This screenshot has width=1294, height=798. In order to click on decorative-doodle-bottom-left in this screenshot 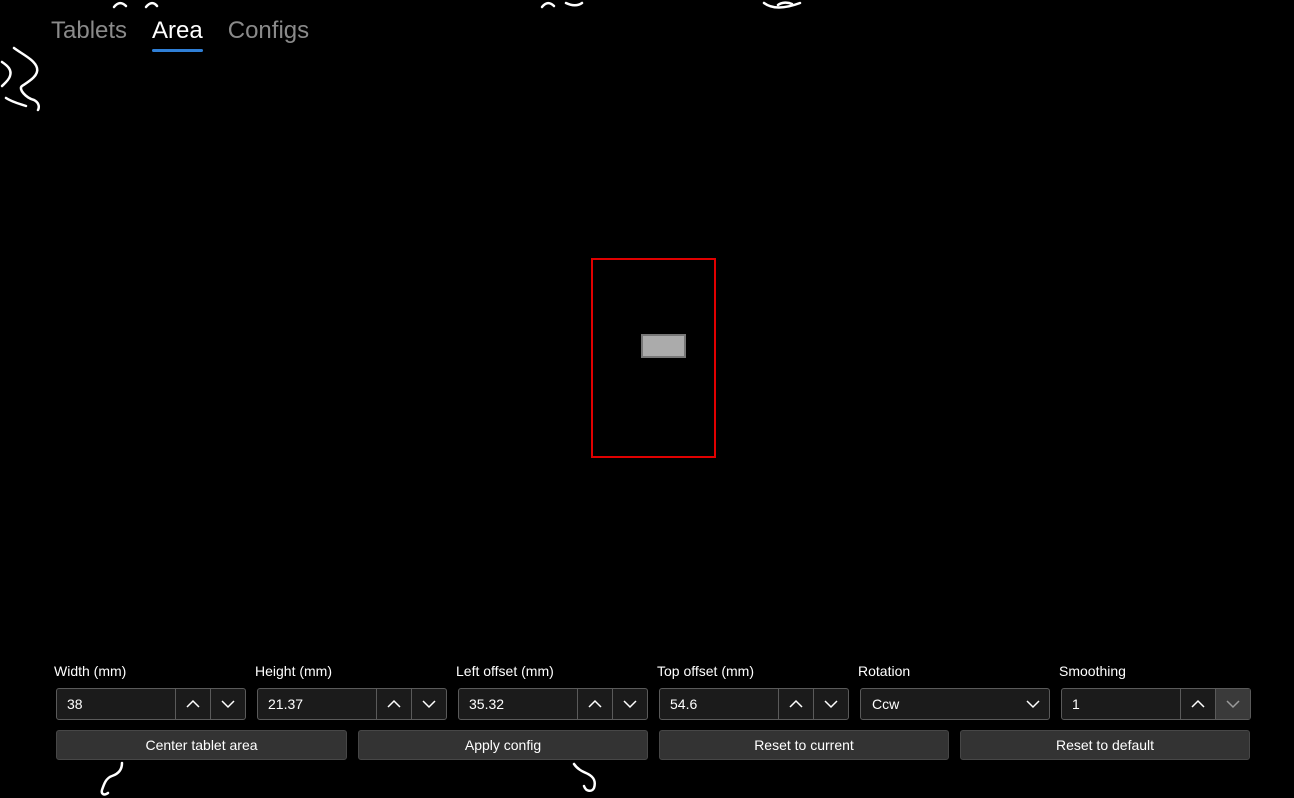, I will do `click(112, 778)`.